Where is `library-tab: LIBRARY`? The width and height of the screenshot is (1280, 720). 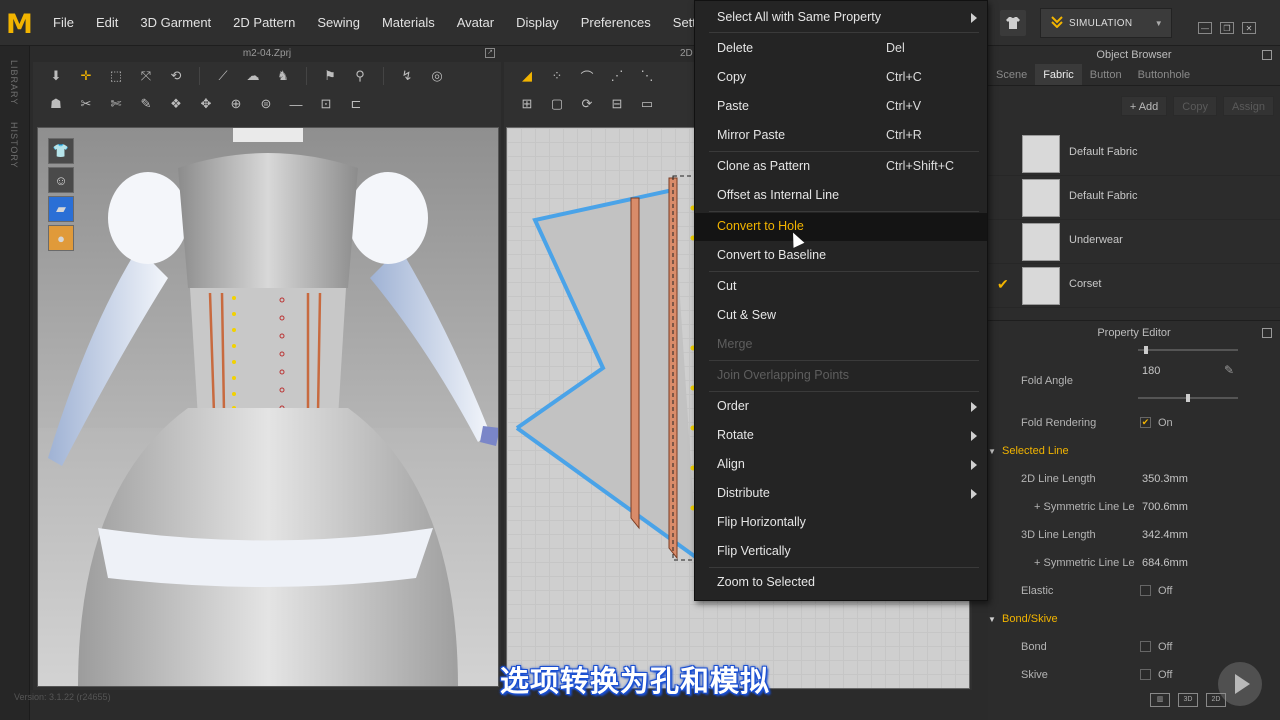
library-tab: LIBRARY is located at coordinates (14, 82).